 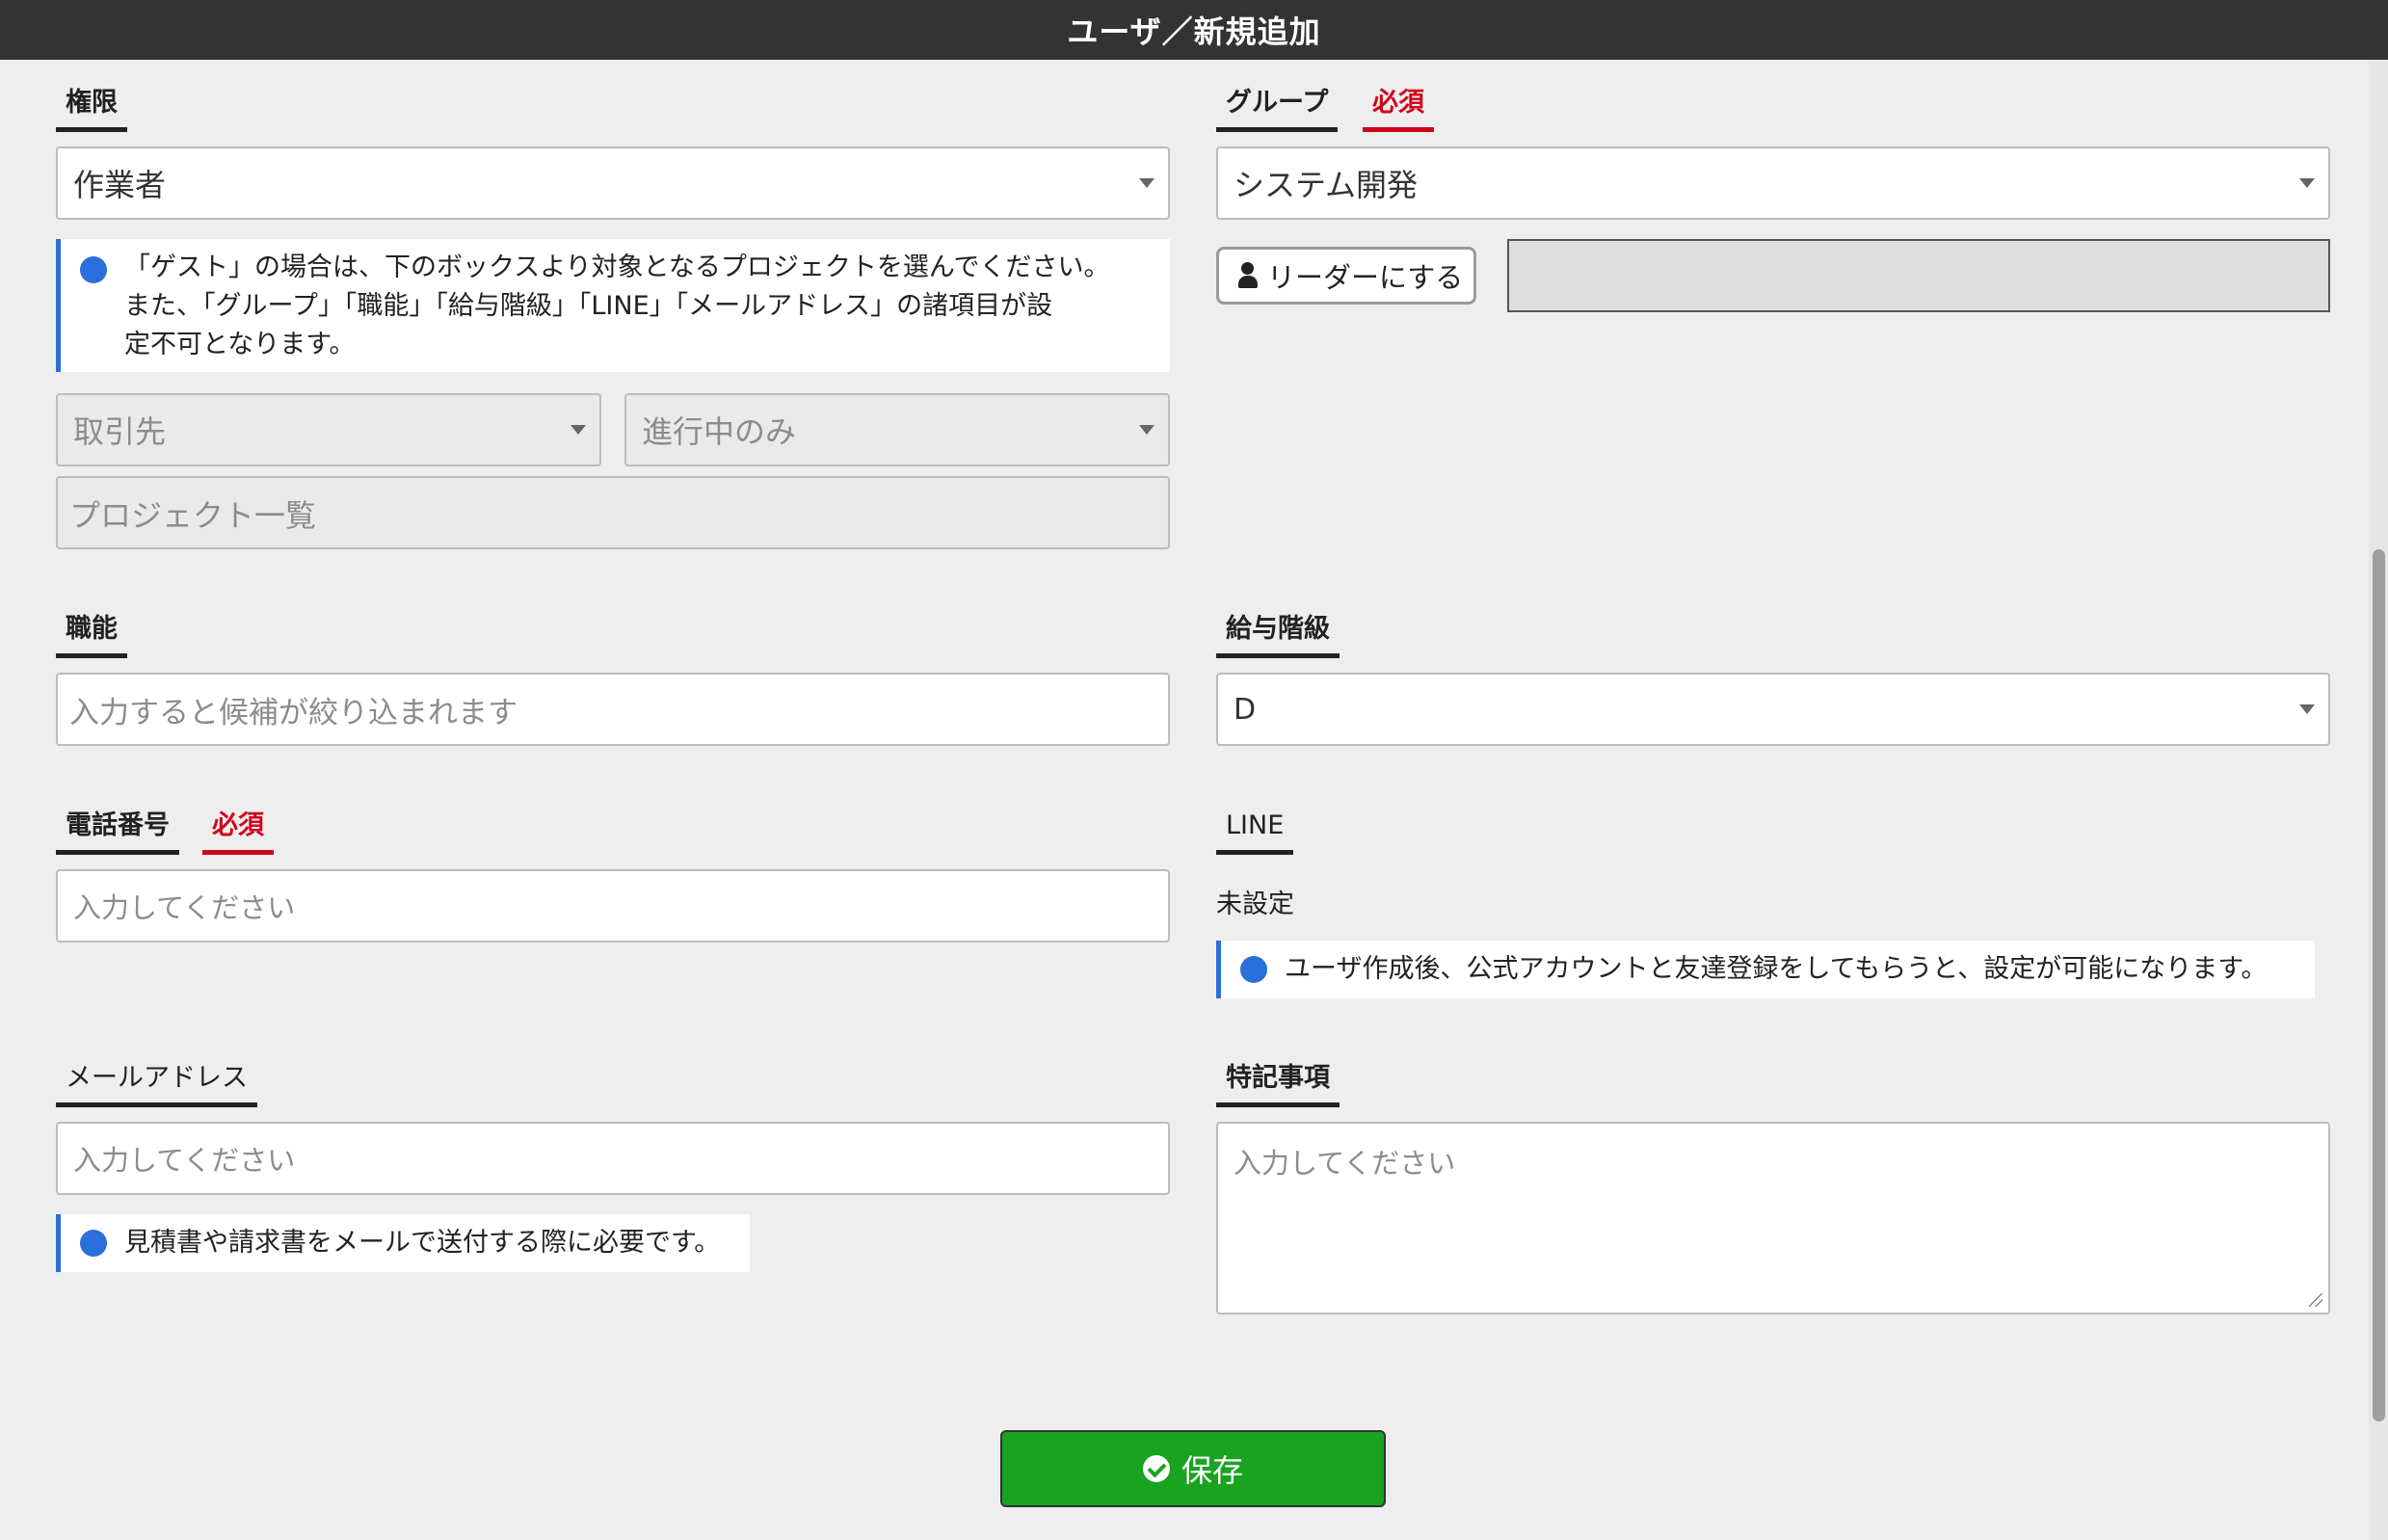 I want to click on info-icon: info-icon, so click(x=93, y=269).